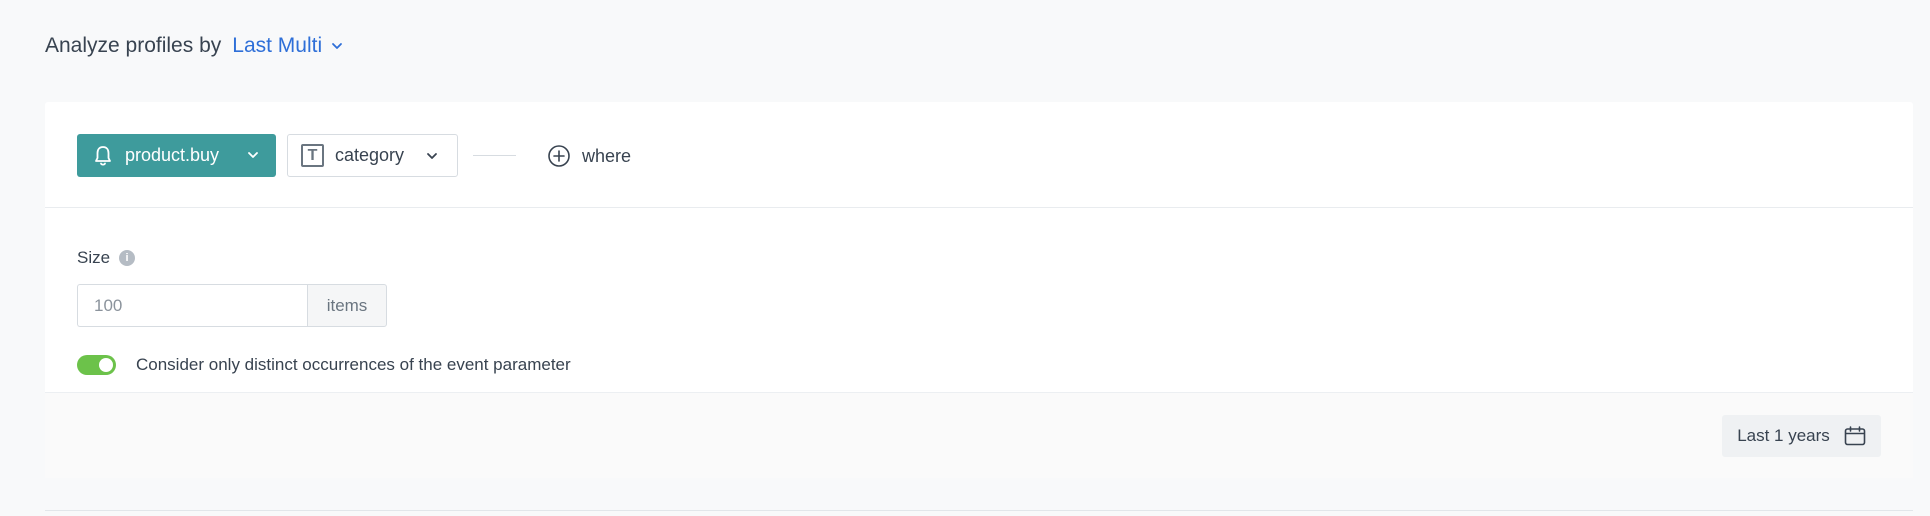  Describe the element at coordinates (192, 305) in the screenshot. I see `size-input` at that location.